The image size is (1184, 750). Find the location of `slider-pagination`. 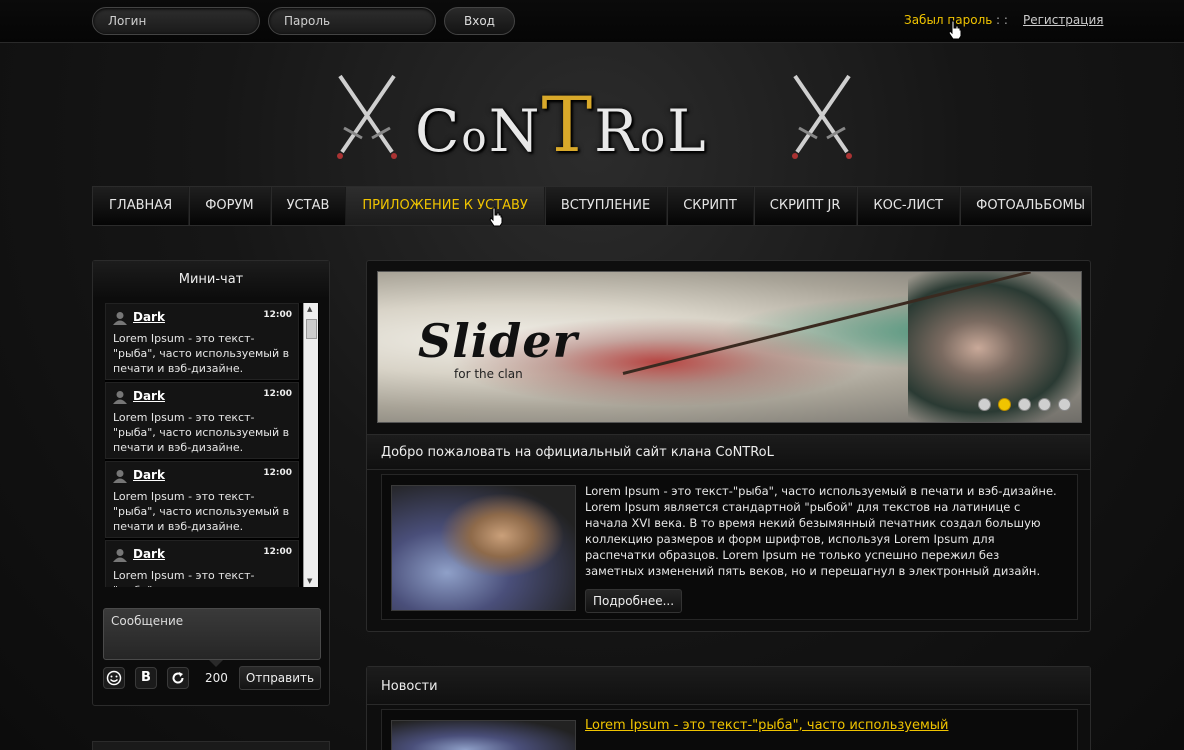

slider-pagination is located at coordinates (1024, 404).